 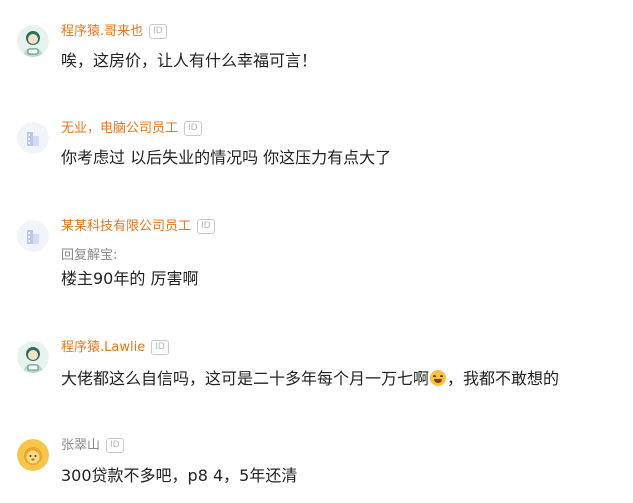 I want to click on comment-username: 张翠山 ID, so click(x=92, y=446).